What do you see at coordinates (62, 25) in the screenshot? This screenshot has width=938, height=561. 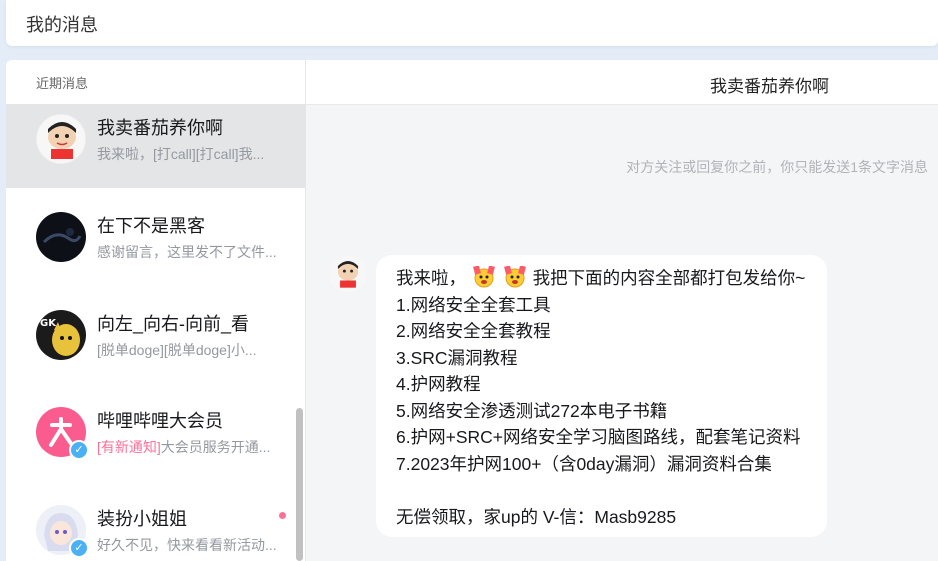 I see `page-title: 我的消息` at bounding box center [62, 25].